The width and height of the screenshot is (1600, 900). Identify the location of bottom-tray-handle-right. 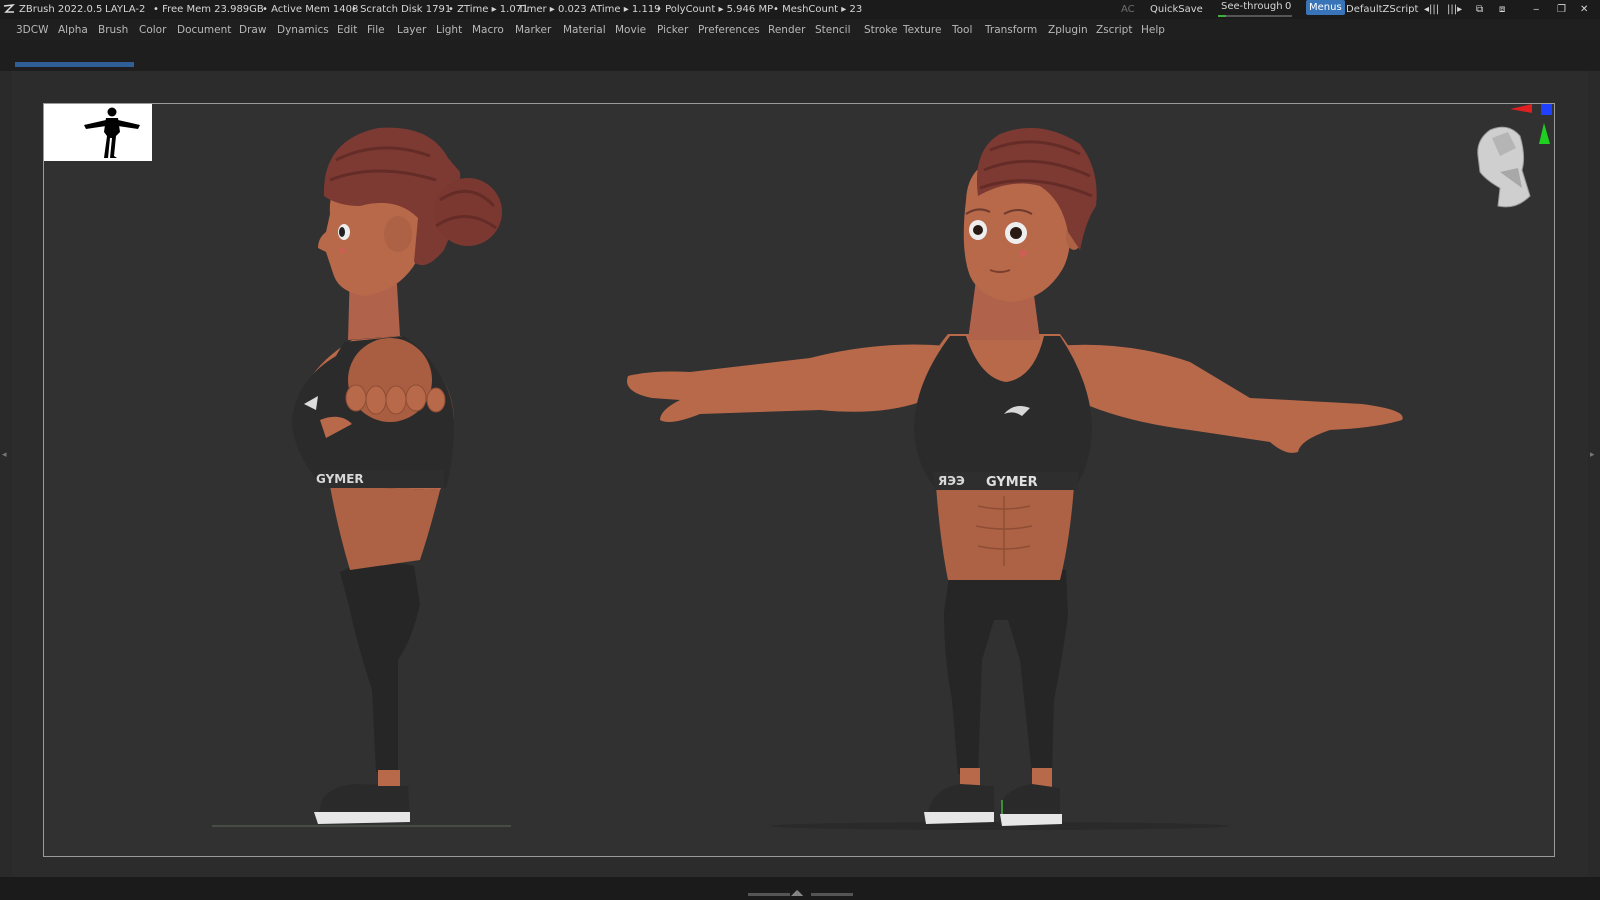
(832, 894).